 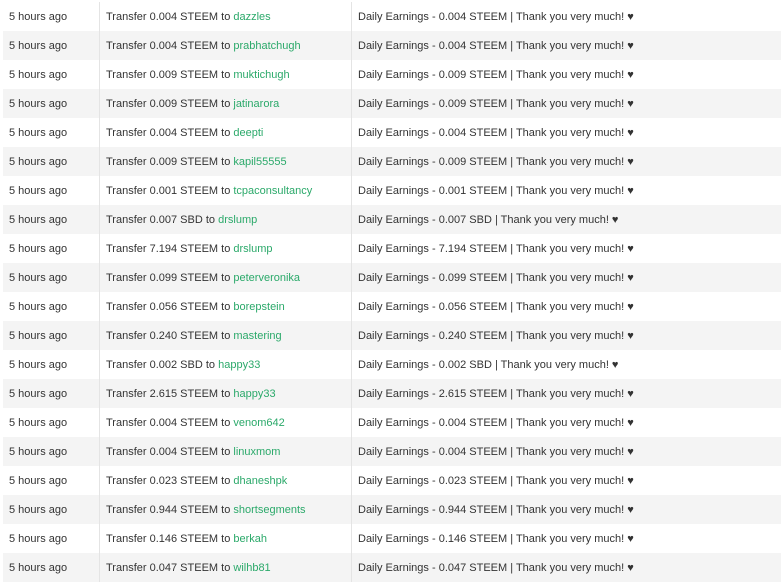 I want to click on recipient-link: tcpaconsultancy, so click(x=272, y=191).